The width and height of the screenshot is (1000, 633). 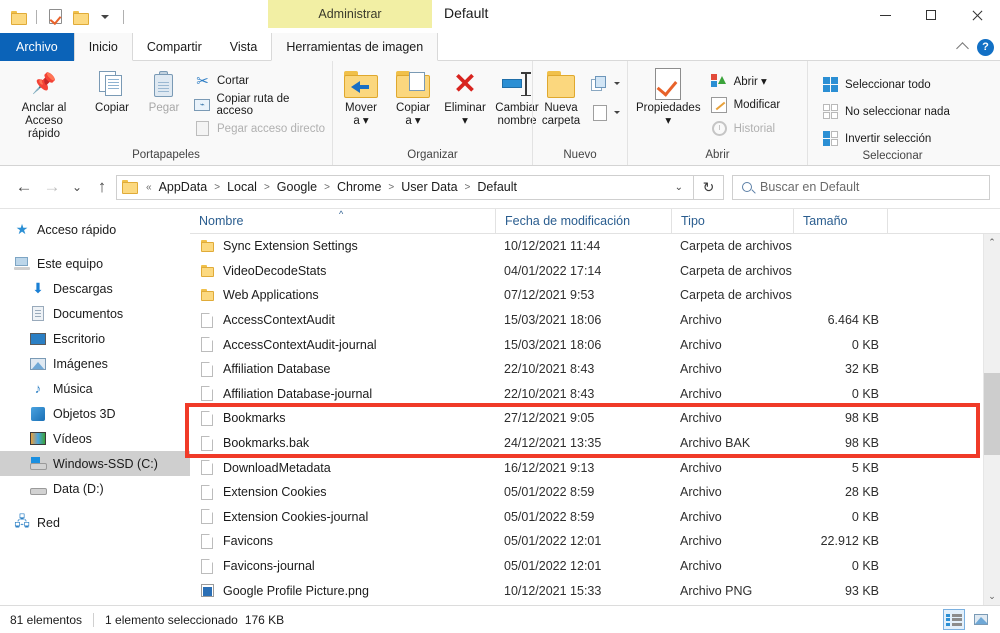 What do you see at coordinates (164, 107) in the screenshot?
I see `ribbon-button-pegar: Pegar` at bounding box center [164, 107].